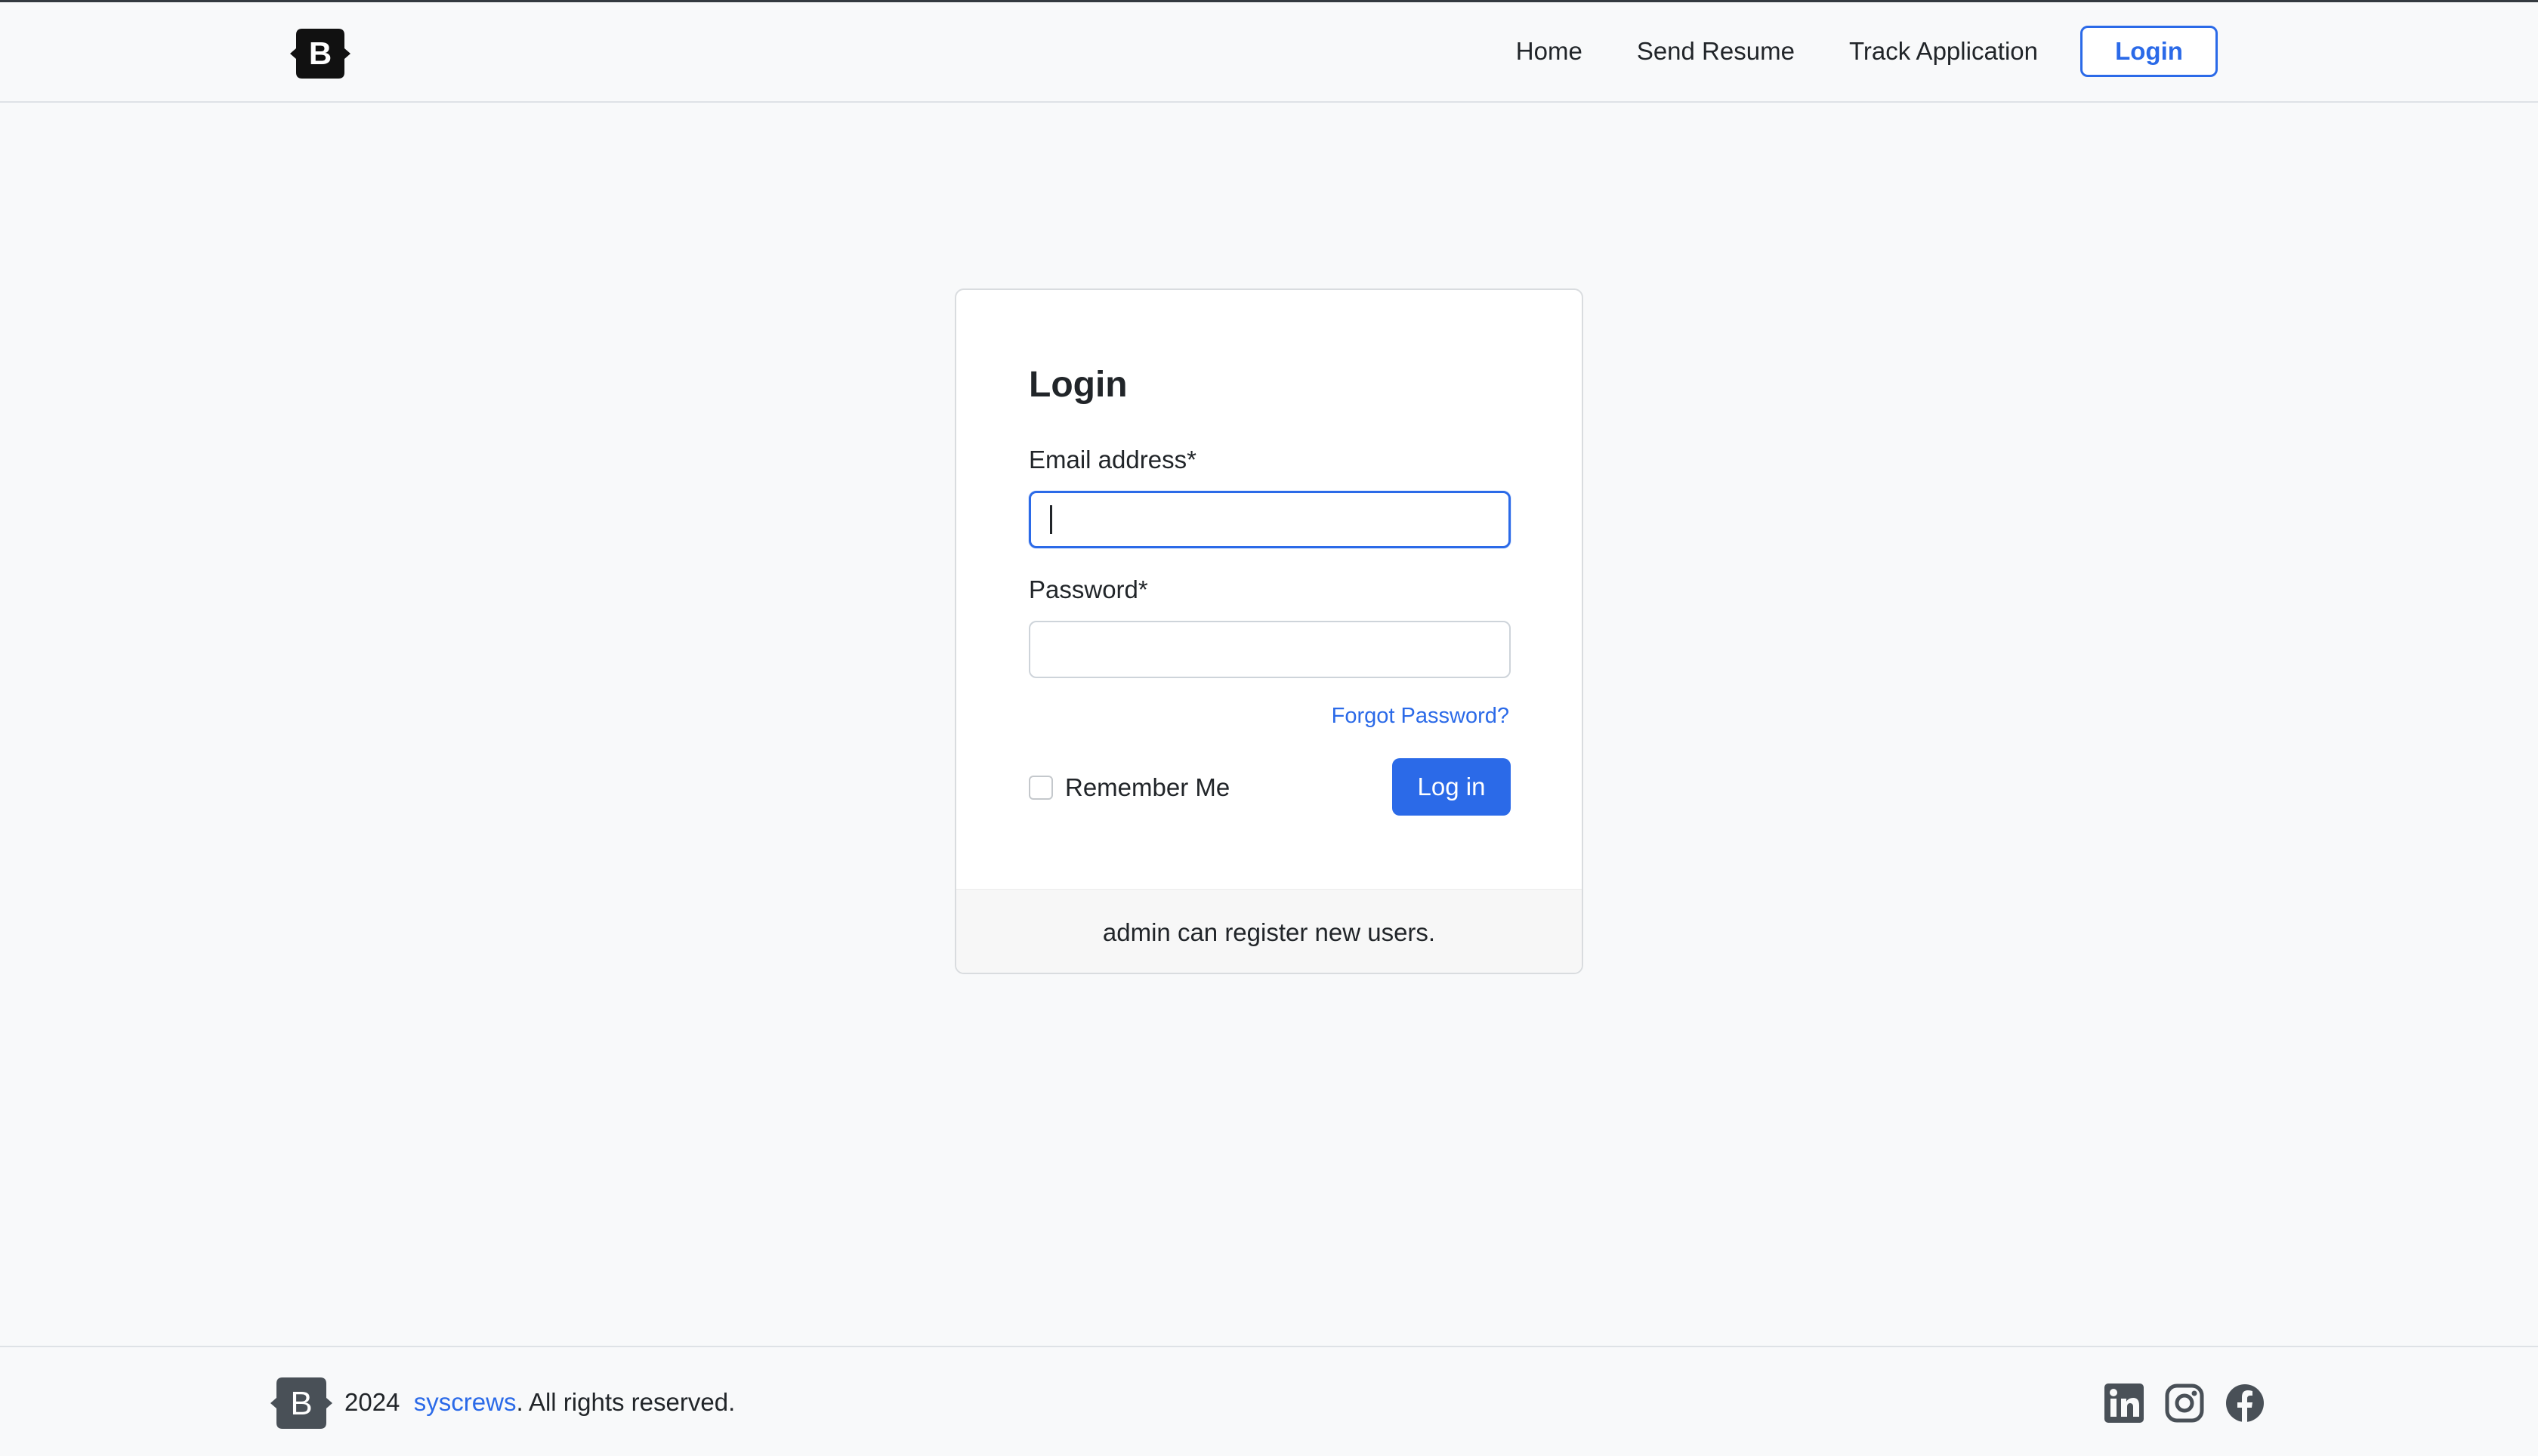 This screenshot has width=2538, height=1456. Describe the element at coordinates (2149, 51) in the screenshot. I see `nav-login-button: Login` at that location.